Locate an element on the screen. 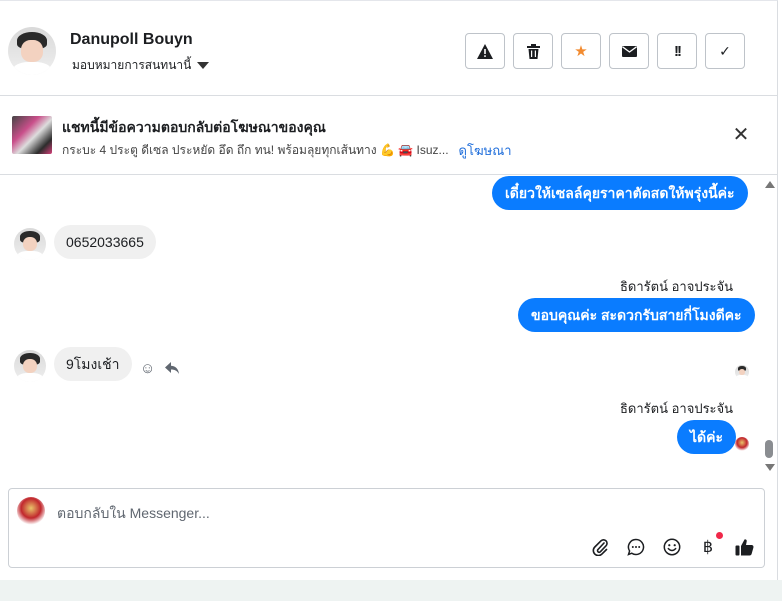  incoming-message: 0652033665 is located at coordinates (105, 242).